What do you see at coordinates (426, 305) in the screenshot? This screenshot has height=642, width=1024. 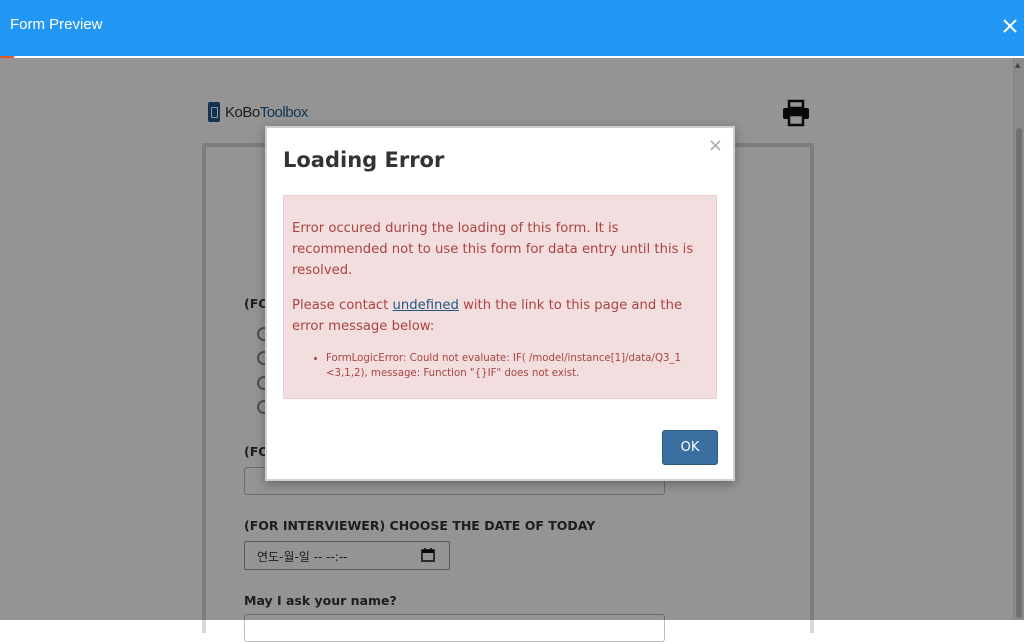 I see `contact-link: undefined` at bounding box center [426, 305].